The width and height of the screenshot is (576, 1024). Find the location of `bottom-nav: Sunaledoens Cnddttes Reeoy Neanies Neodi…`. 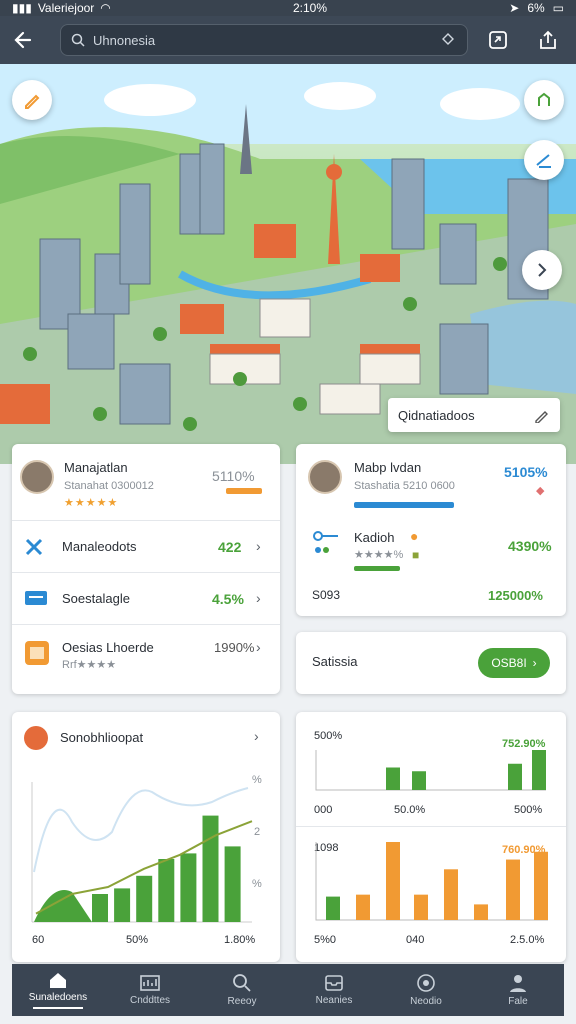

bottom-nav: Sunaledoens Cnddttes Reeoy Neanies Neodi… is located at coordinates (288, 990).